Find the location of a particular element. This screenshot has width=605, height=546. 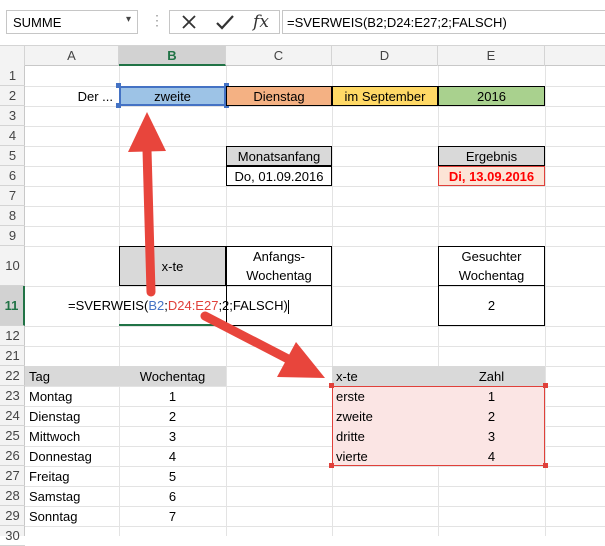

arrow-down-to-range is located at coordinates (262, 344).